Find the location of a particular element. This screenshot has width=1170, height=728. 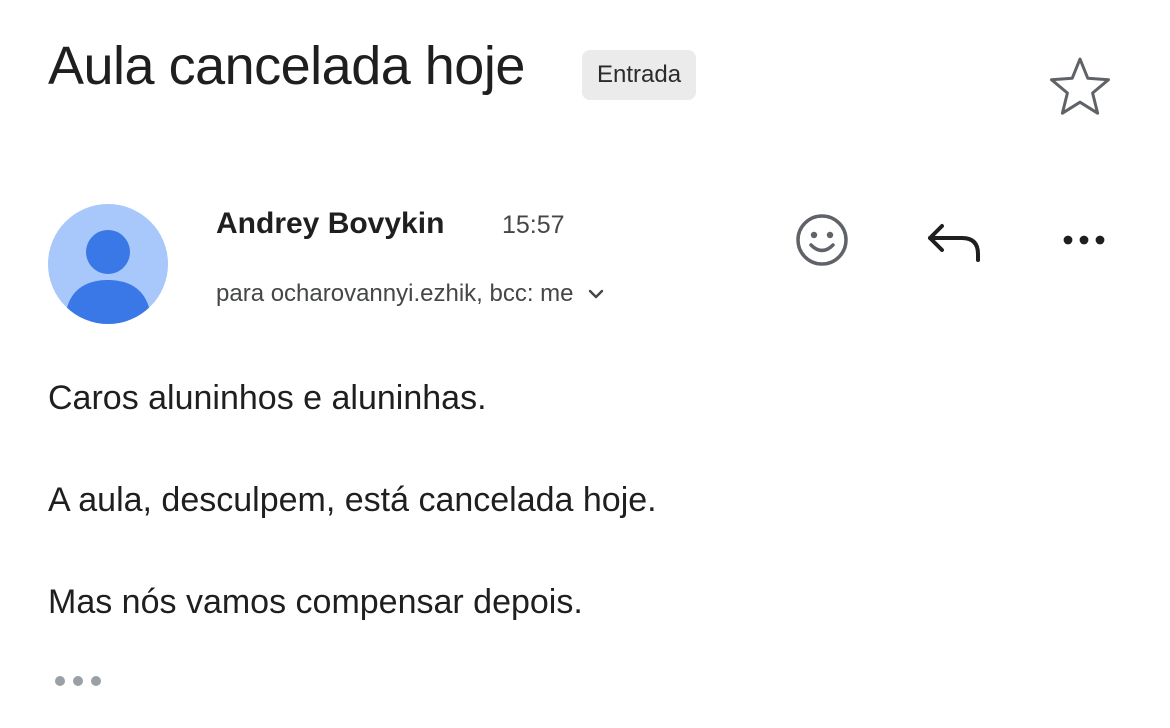

sender-avatar is located at coordinates (108, 264).